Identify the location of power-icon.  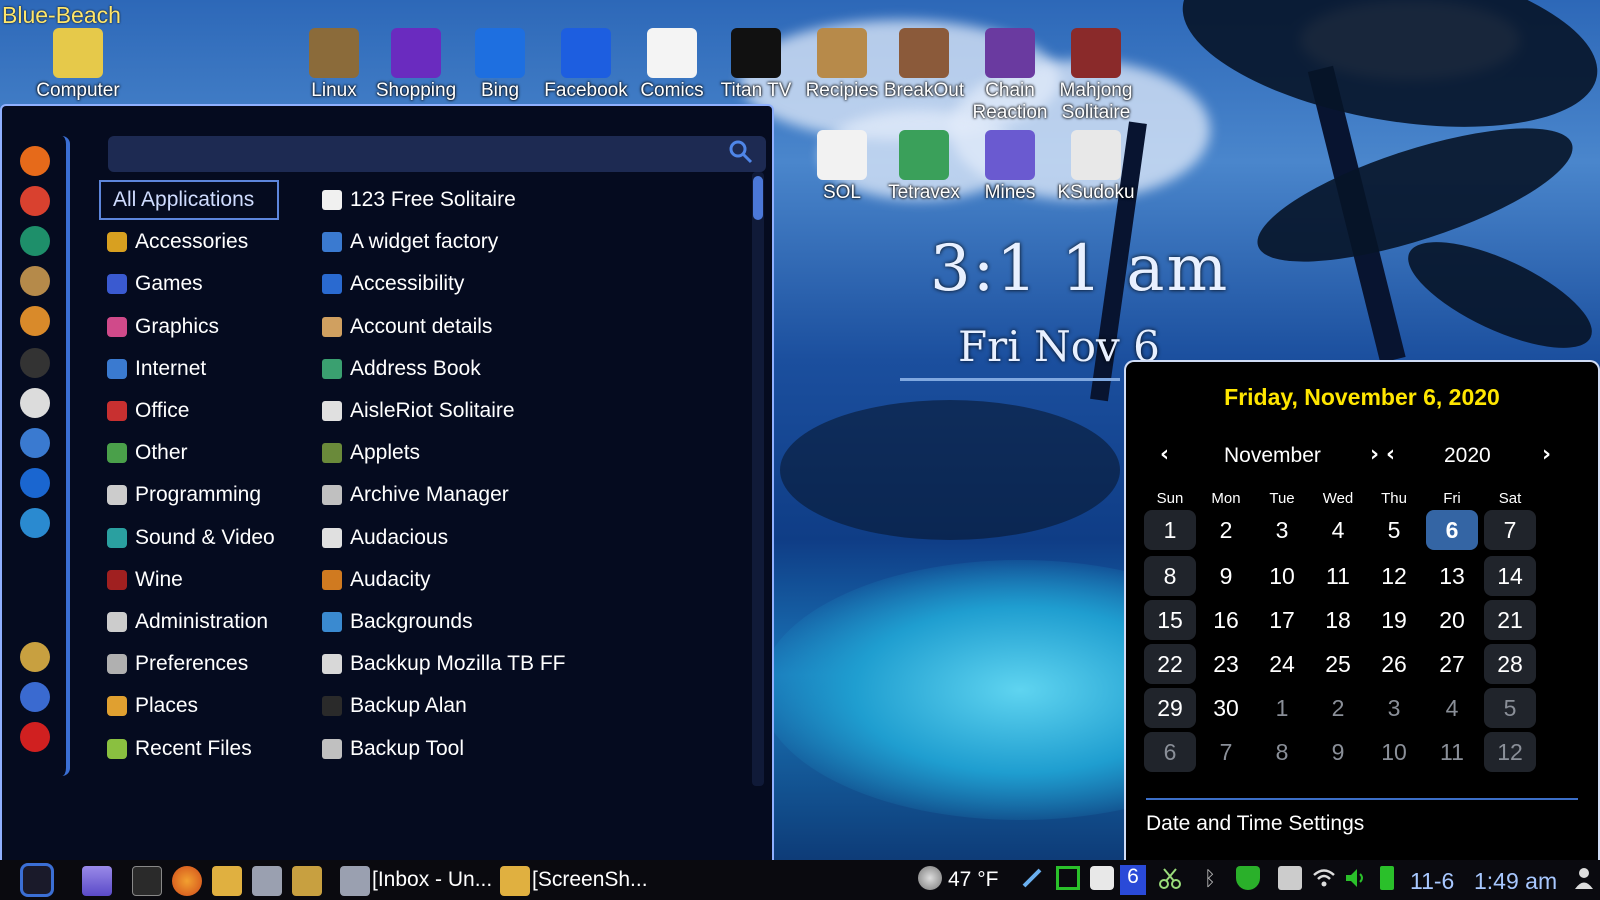
(35, 737).